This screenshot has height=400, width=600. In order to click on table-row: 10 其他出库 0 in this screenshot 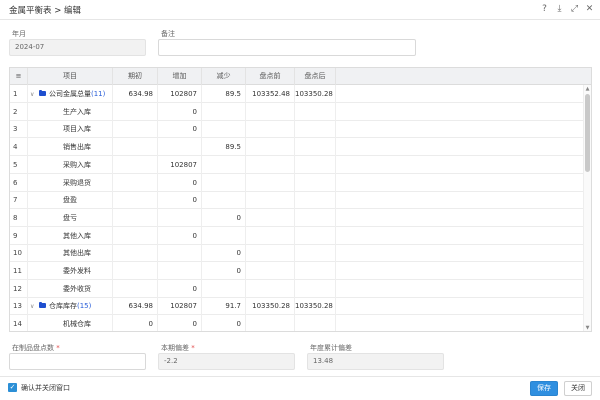, I will do `click(297, 253)`.